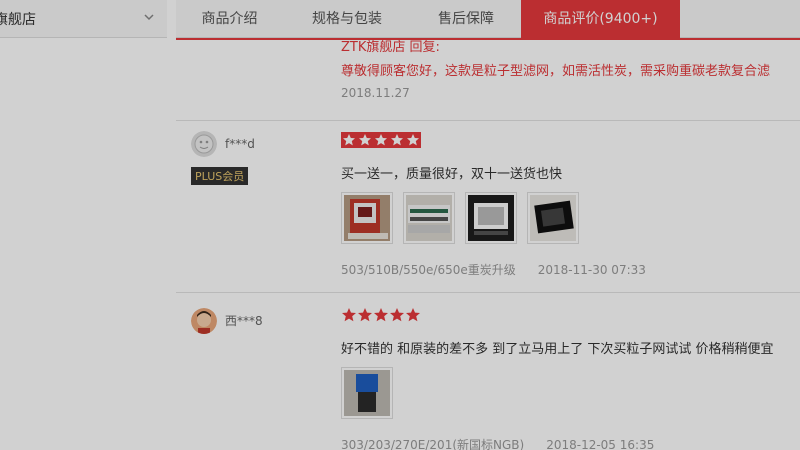  What do you see at coordinates (488, 39) in the screenshot?
I see `tab-underline` at bounding box center [488, 39].